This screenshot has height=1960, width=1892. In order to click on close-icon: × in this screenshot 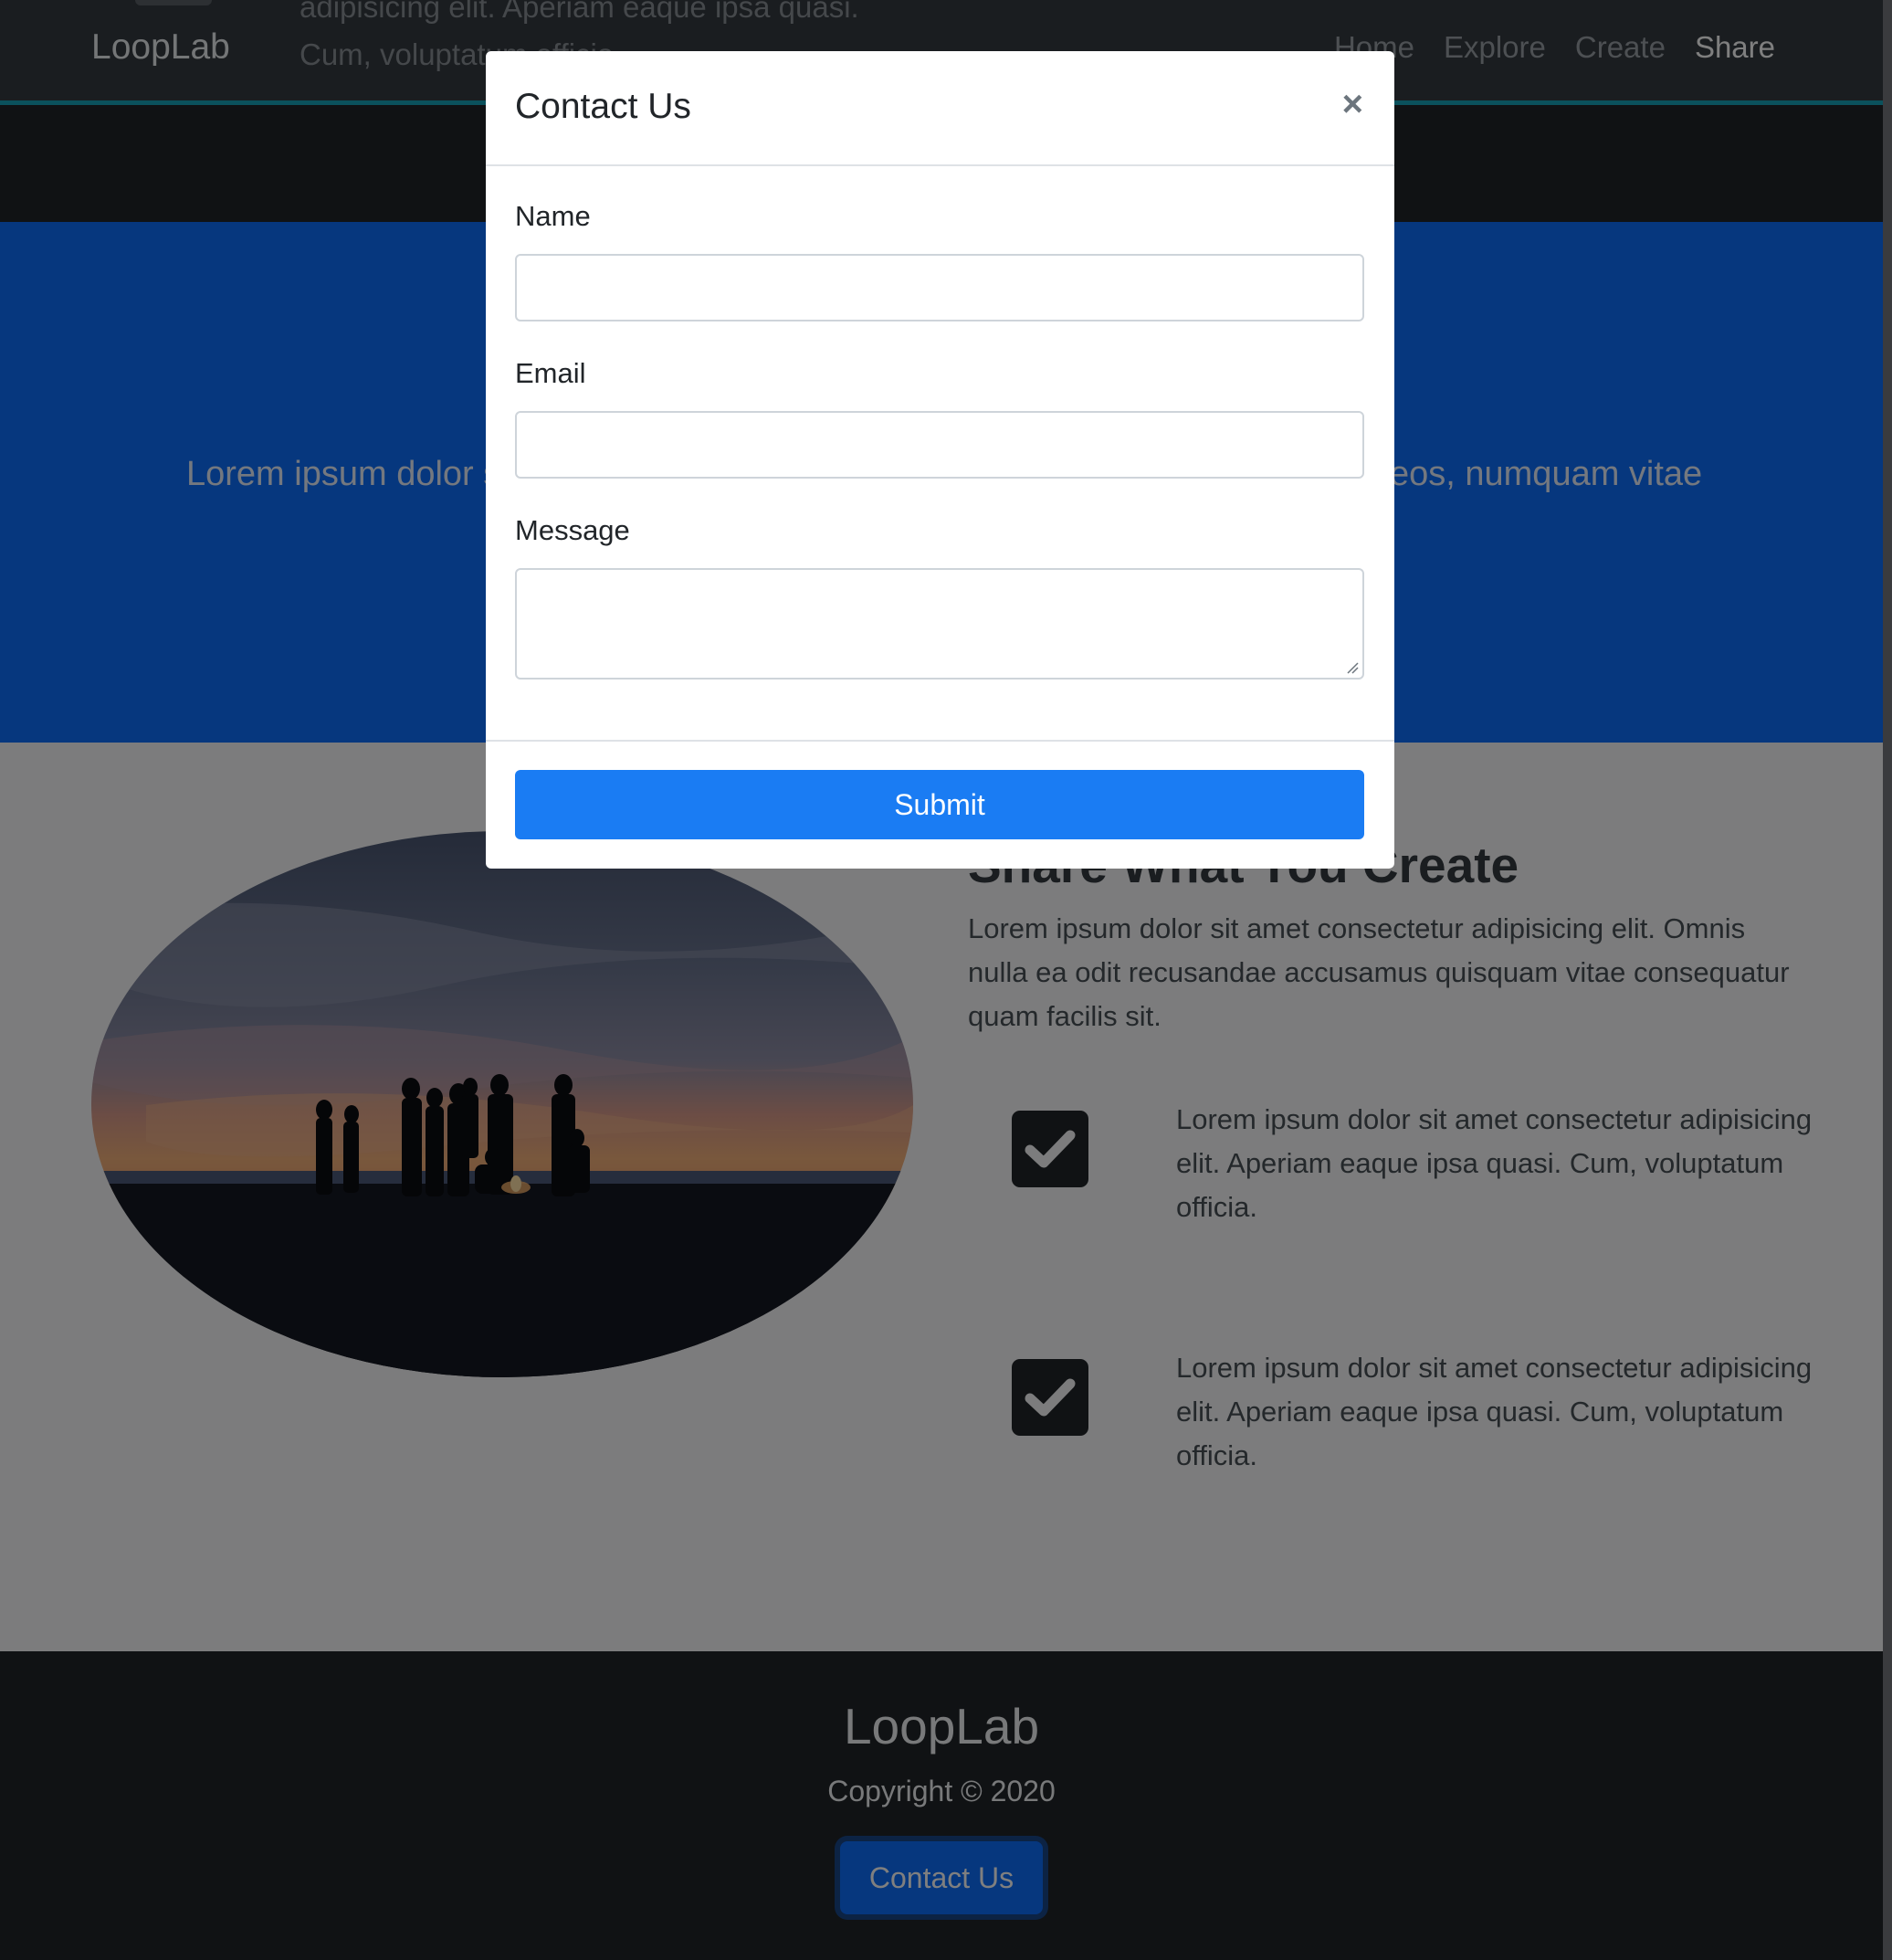, I will do `click(1352, 104)`.